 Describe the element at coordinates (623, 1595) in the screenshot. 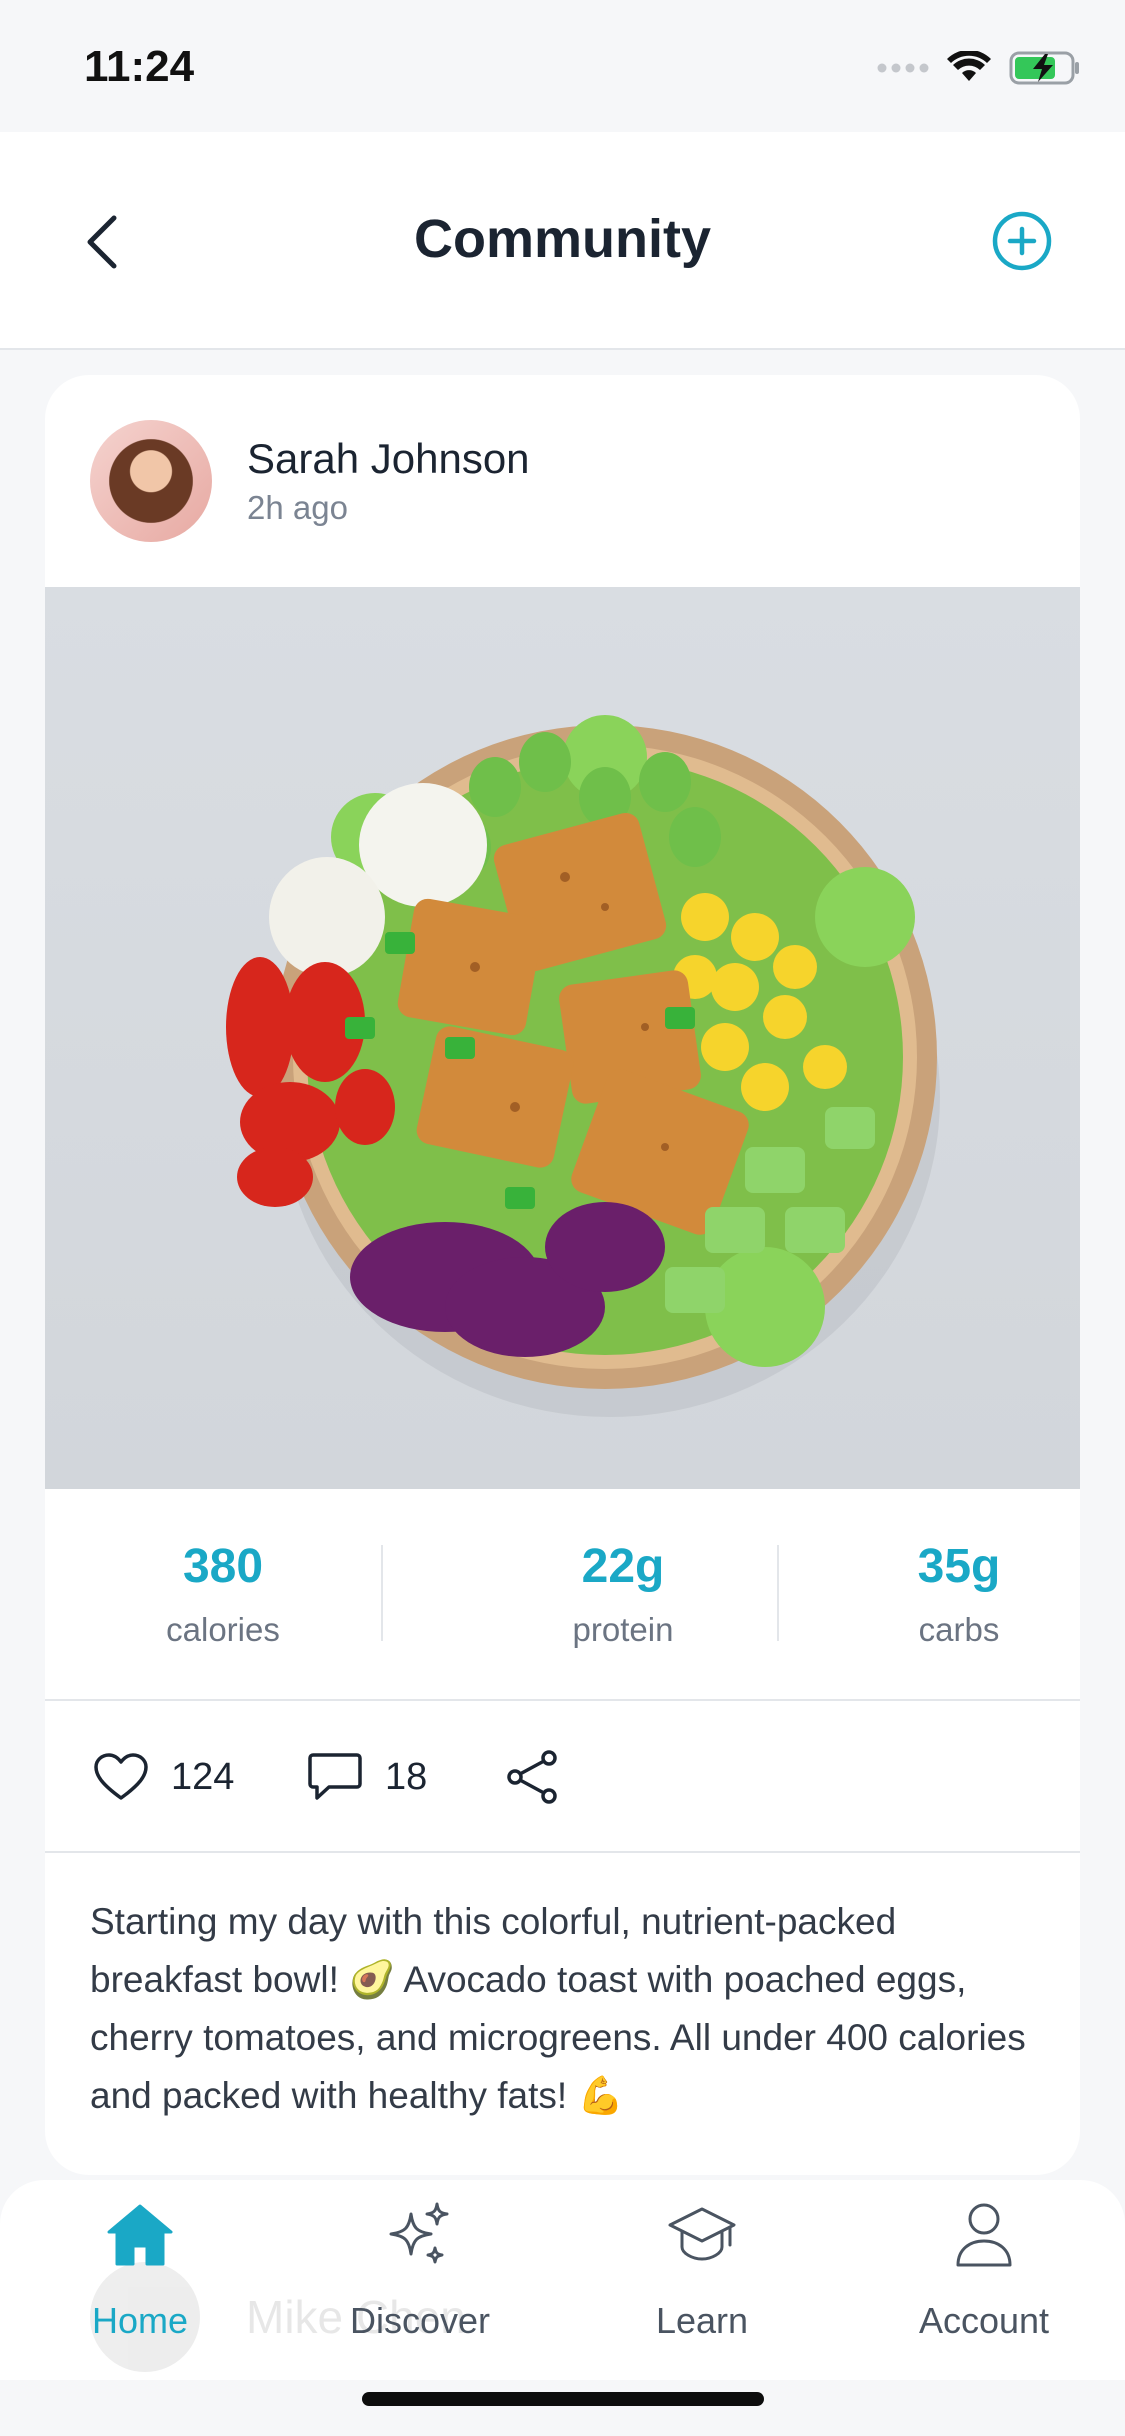

I see `protein-stat: 22g protein` at that location.